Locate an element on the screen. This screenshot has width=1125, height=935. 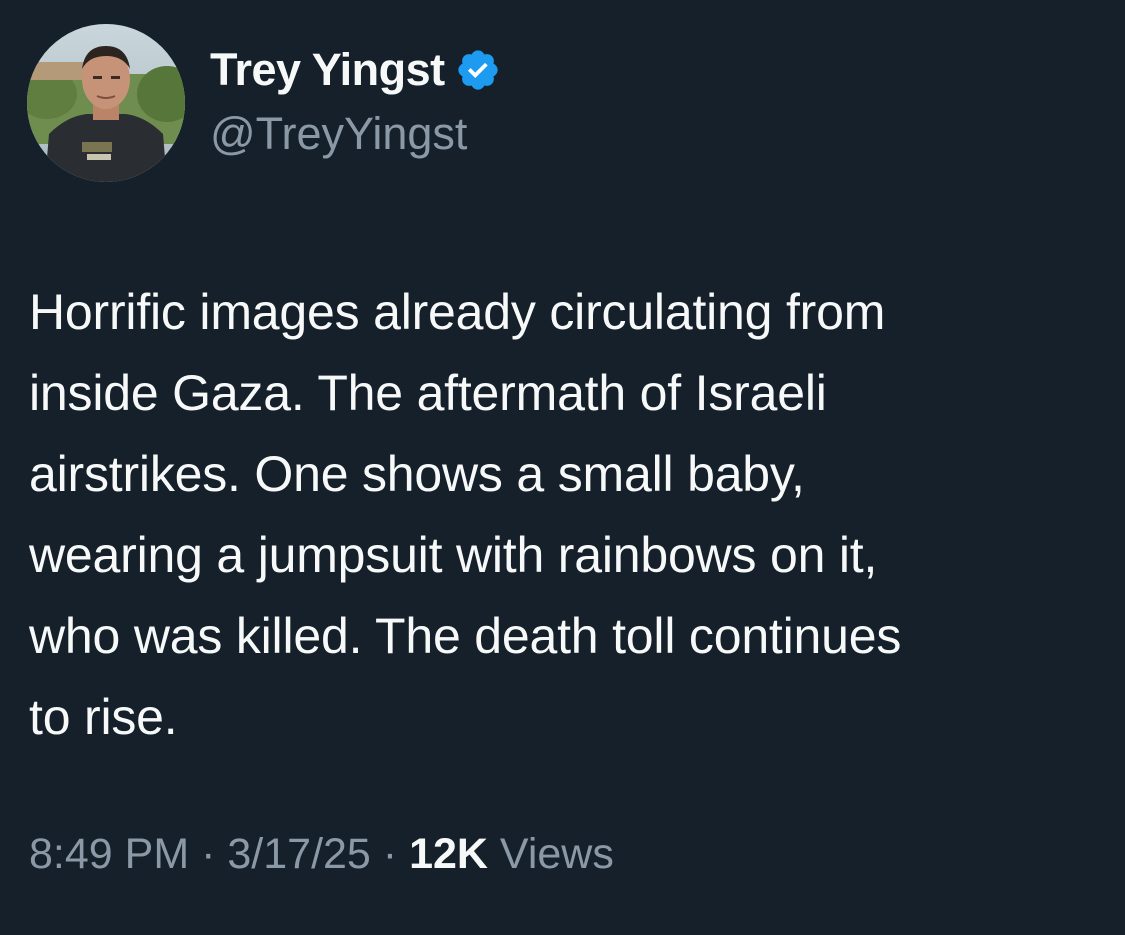
tweet-meta: 8:49 PM · 3/17/25 · 12K Views is located at coordinates (321, 854).